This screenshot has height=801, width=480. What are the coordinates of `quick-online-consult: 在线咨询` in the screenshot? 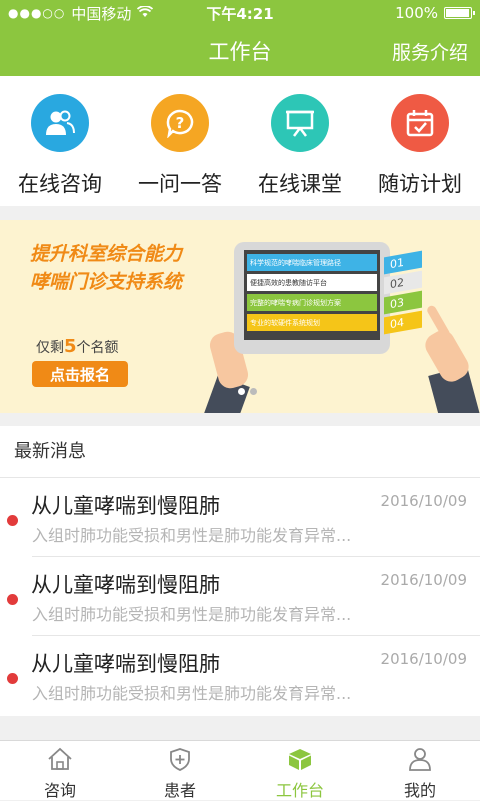 It's located at (60, 141).